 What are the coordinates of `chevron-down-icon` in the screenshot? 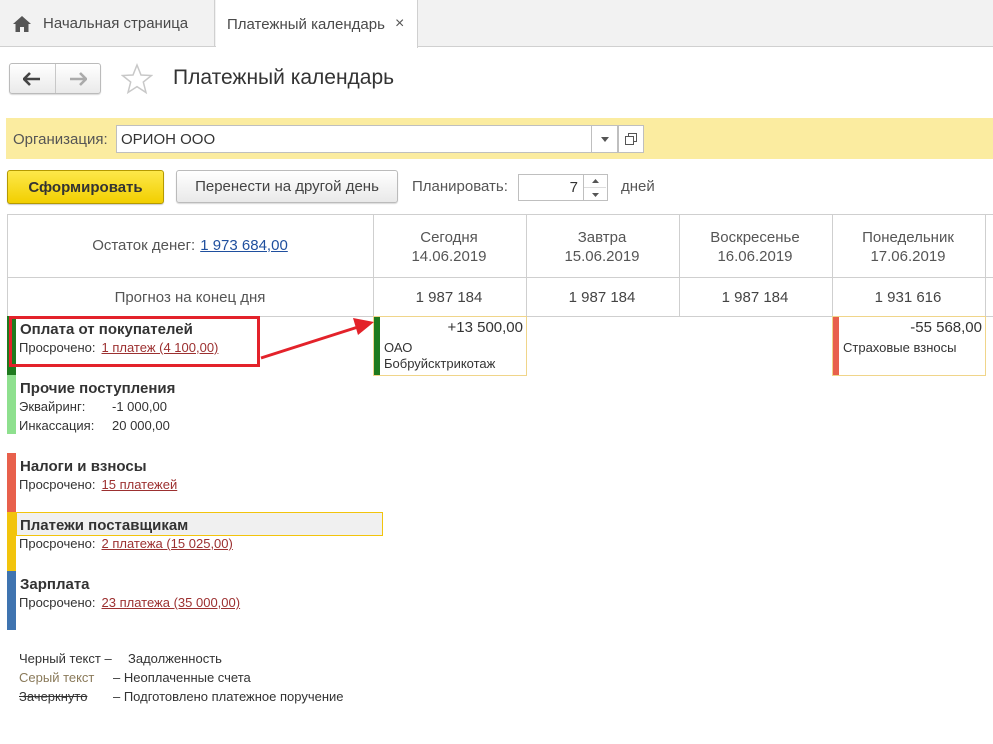 It's located at (604, 139).